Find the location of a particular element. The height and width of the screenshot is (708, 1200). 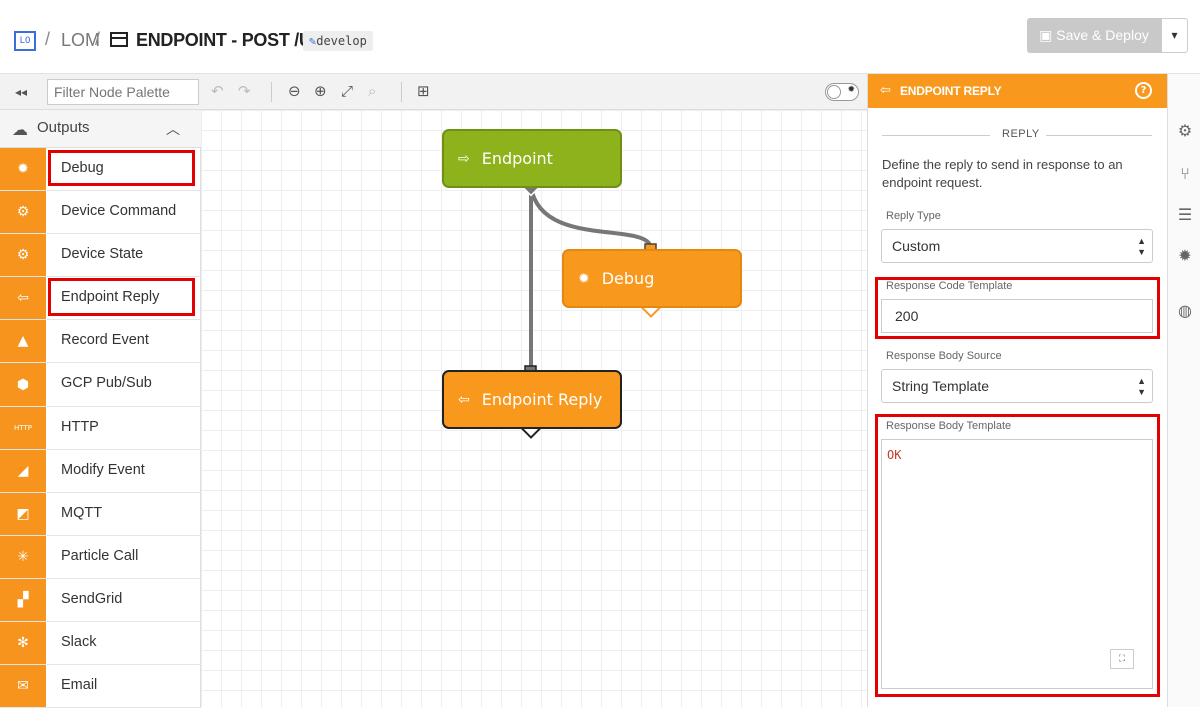

body-source-select: String Template ▲ ▼ is located at coordinates (1017, 386).